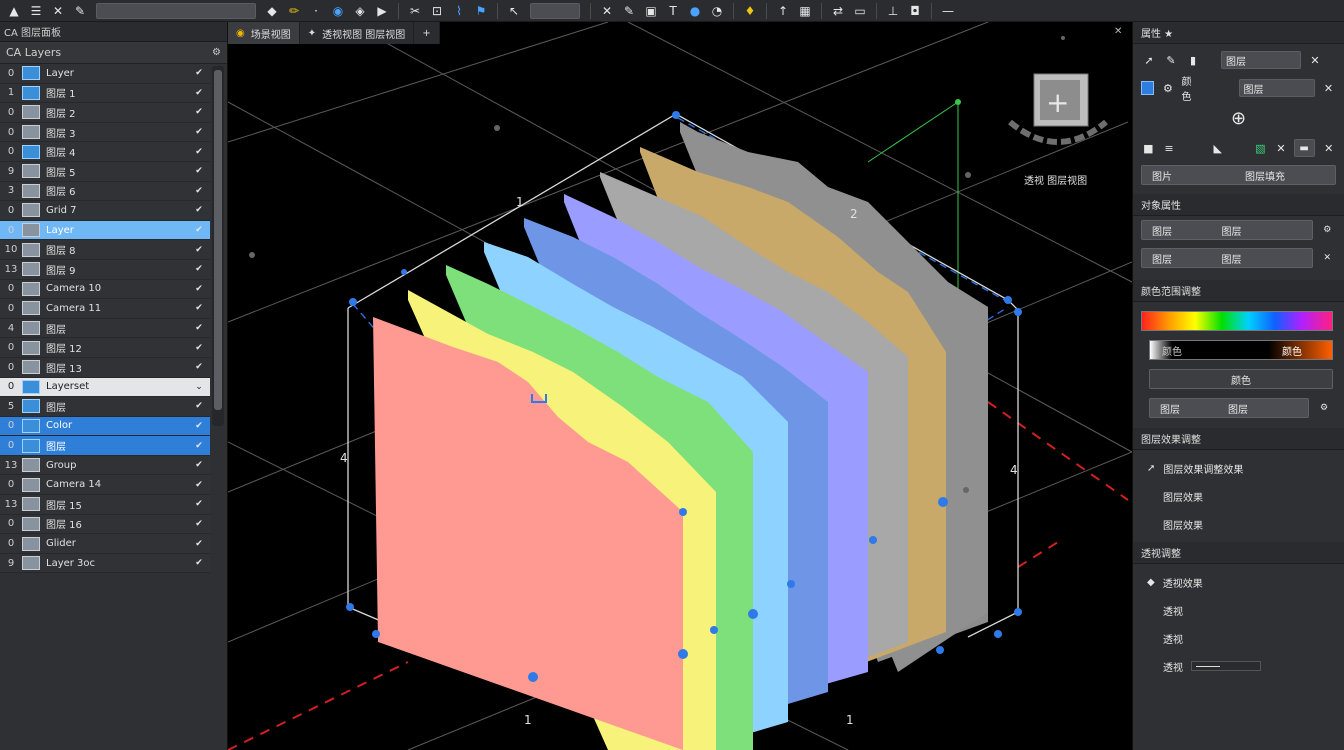 The image size is (1344, 750). Describe the element at coordinates (105, 524) in the screenshot. I see `layer-row: 0 图层 16 ✔` at that location.